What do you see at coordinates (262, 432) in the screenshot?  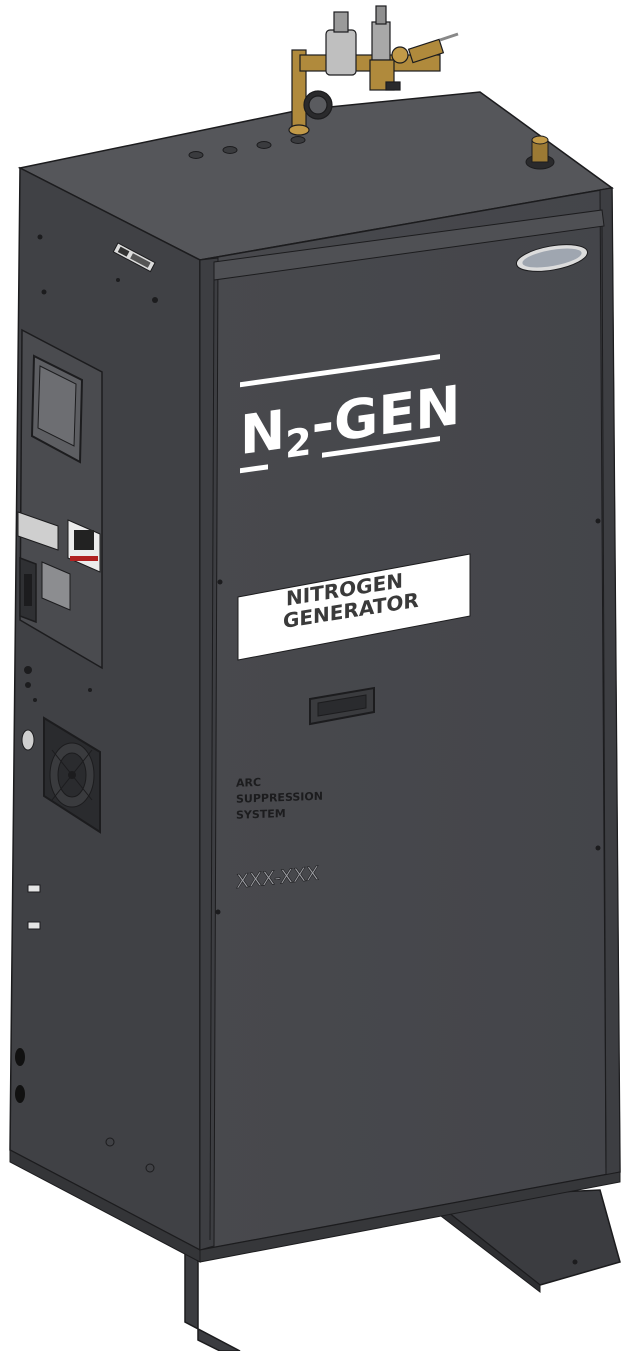 I see `logo-n: N` at bounding box center [262, 432].